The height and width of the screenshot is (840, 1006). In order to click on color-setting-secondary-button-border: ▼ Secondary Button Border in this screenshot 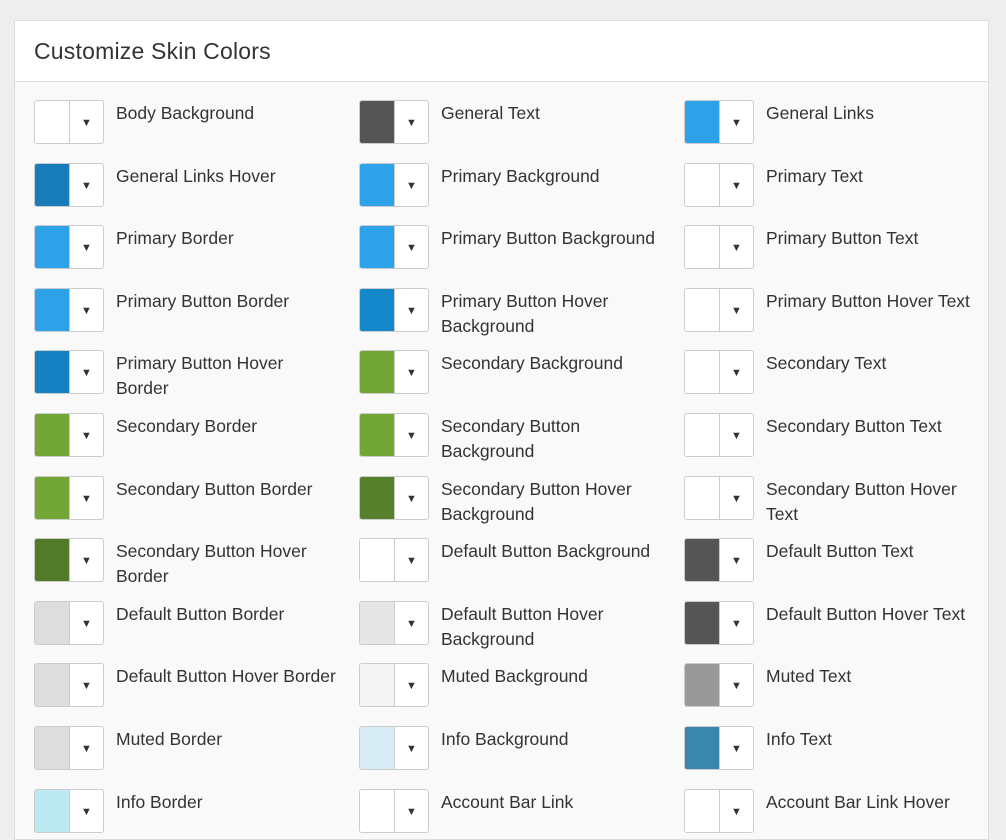, I will do `click(196, 507)`.